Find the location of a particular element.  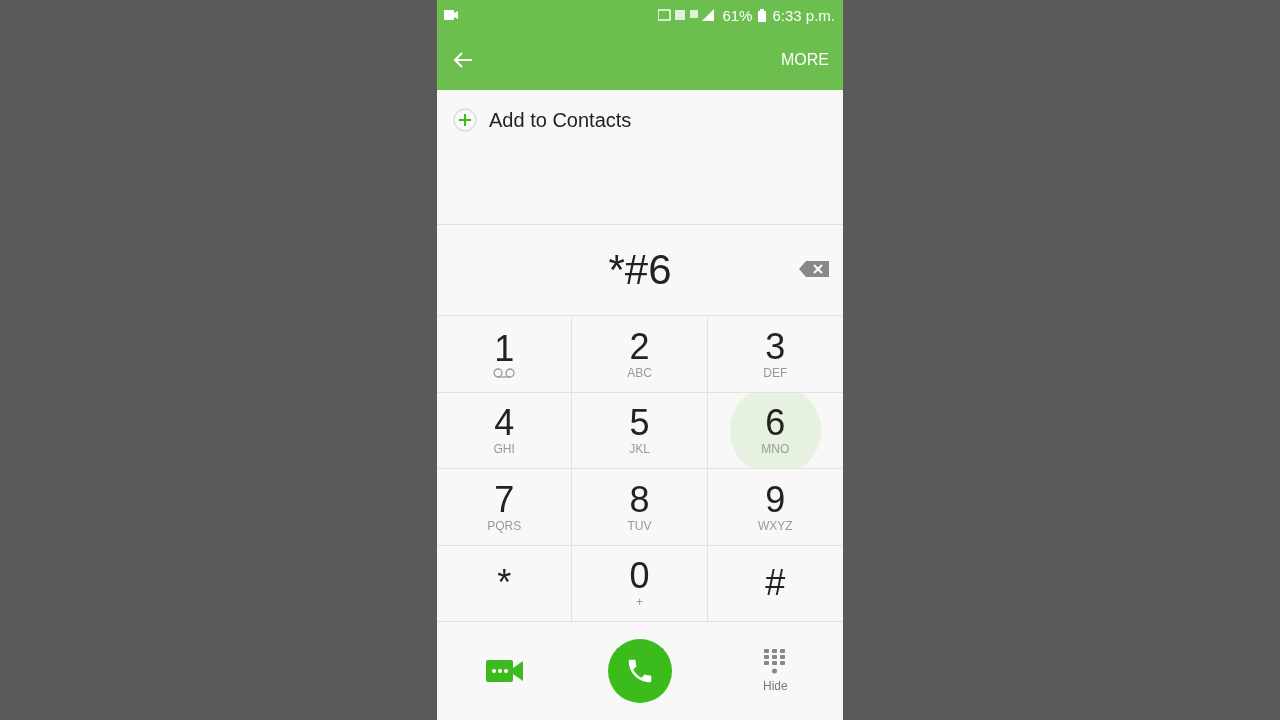

back-button is located at coordinates (463, 60).